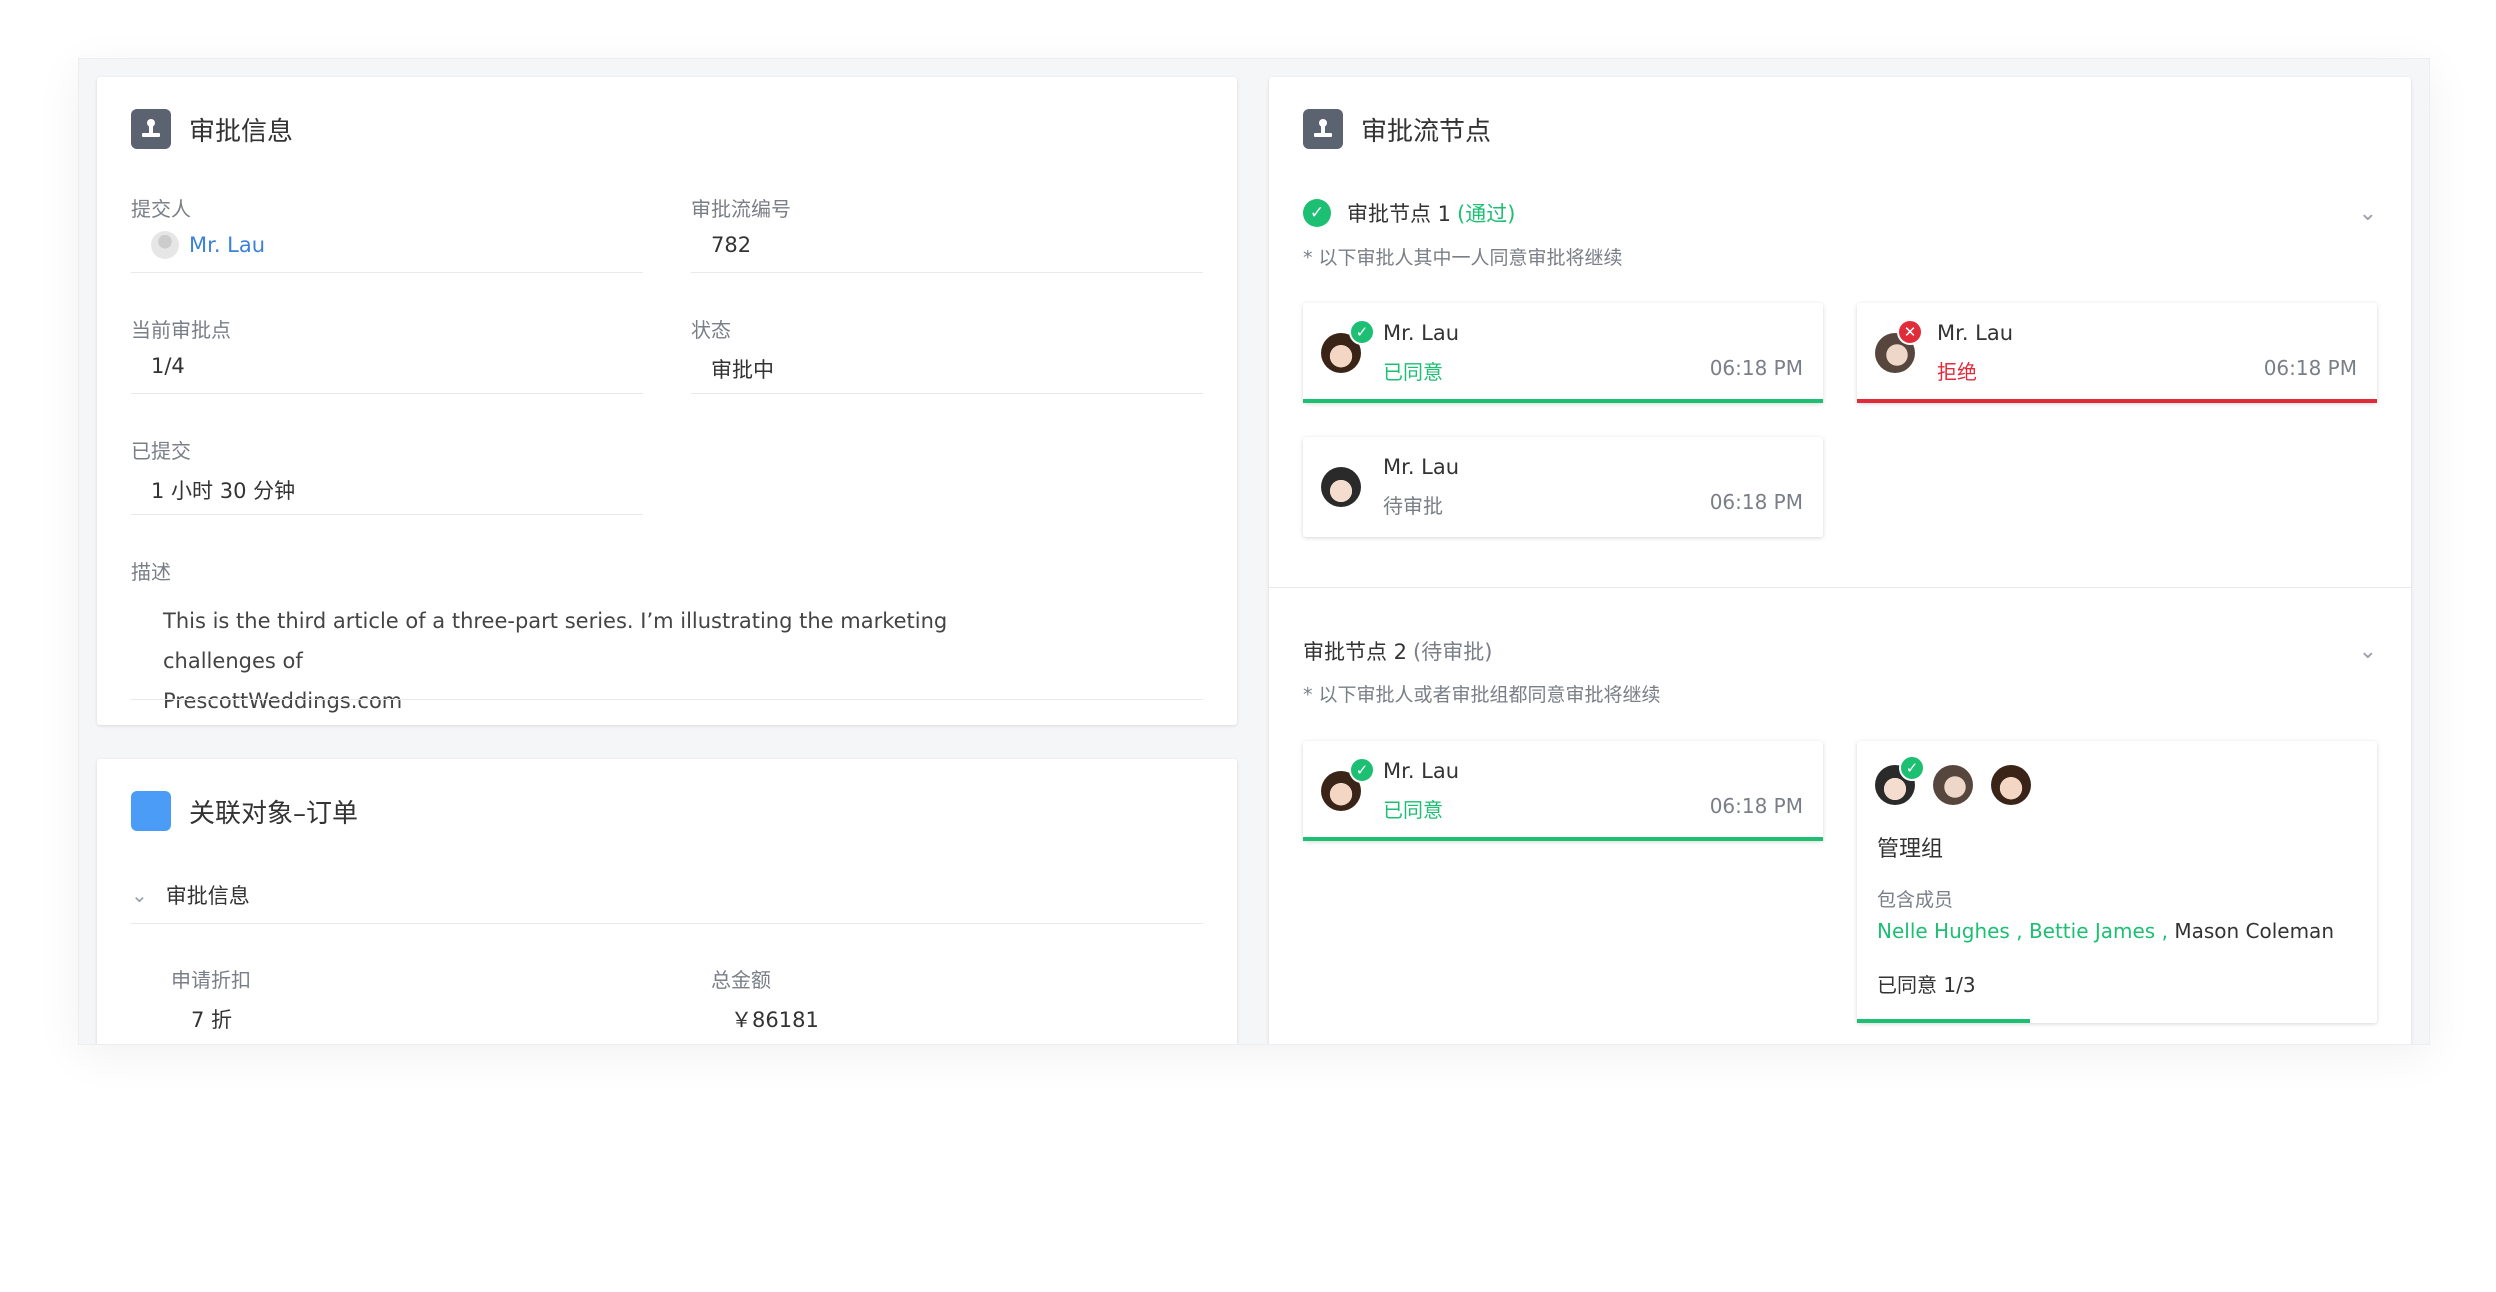 The width and height of the screenshot is (2496, 1292). What do you see at coordinates (1355, 652) in the screenshot?
I see `node-2-title: 审批节点 2` at bounding box center [1355, 652].